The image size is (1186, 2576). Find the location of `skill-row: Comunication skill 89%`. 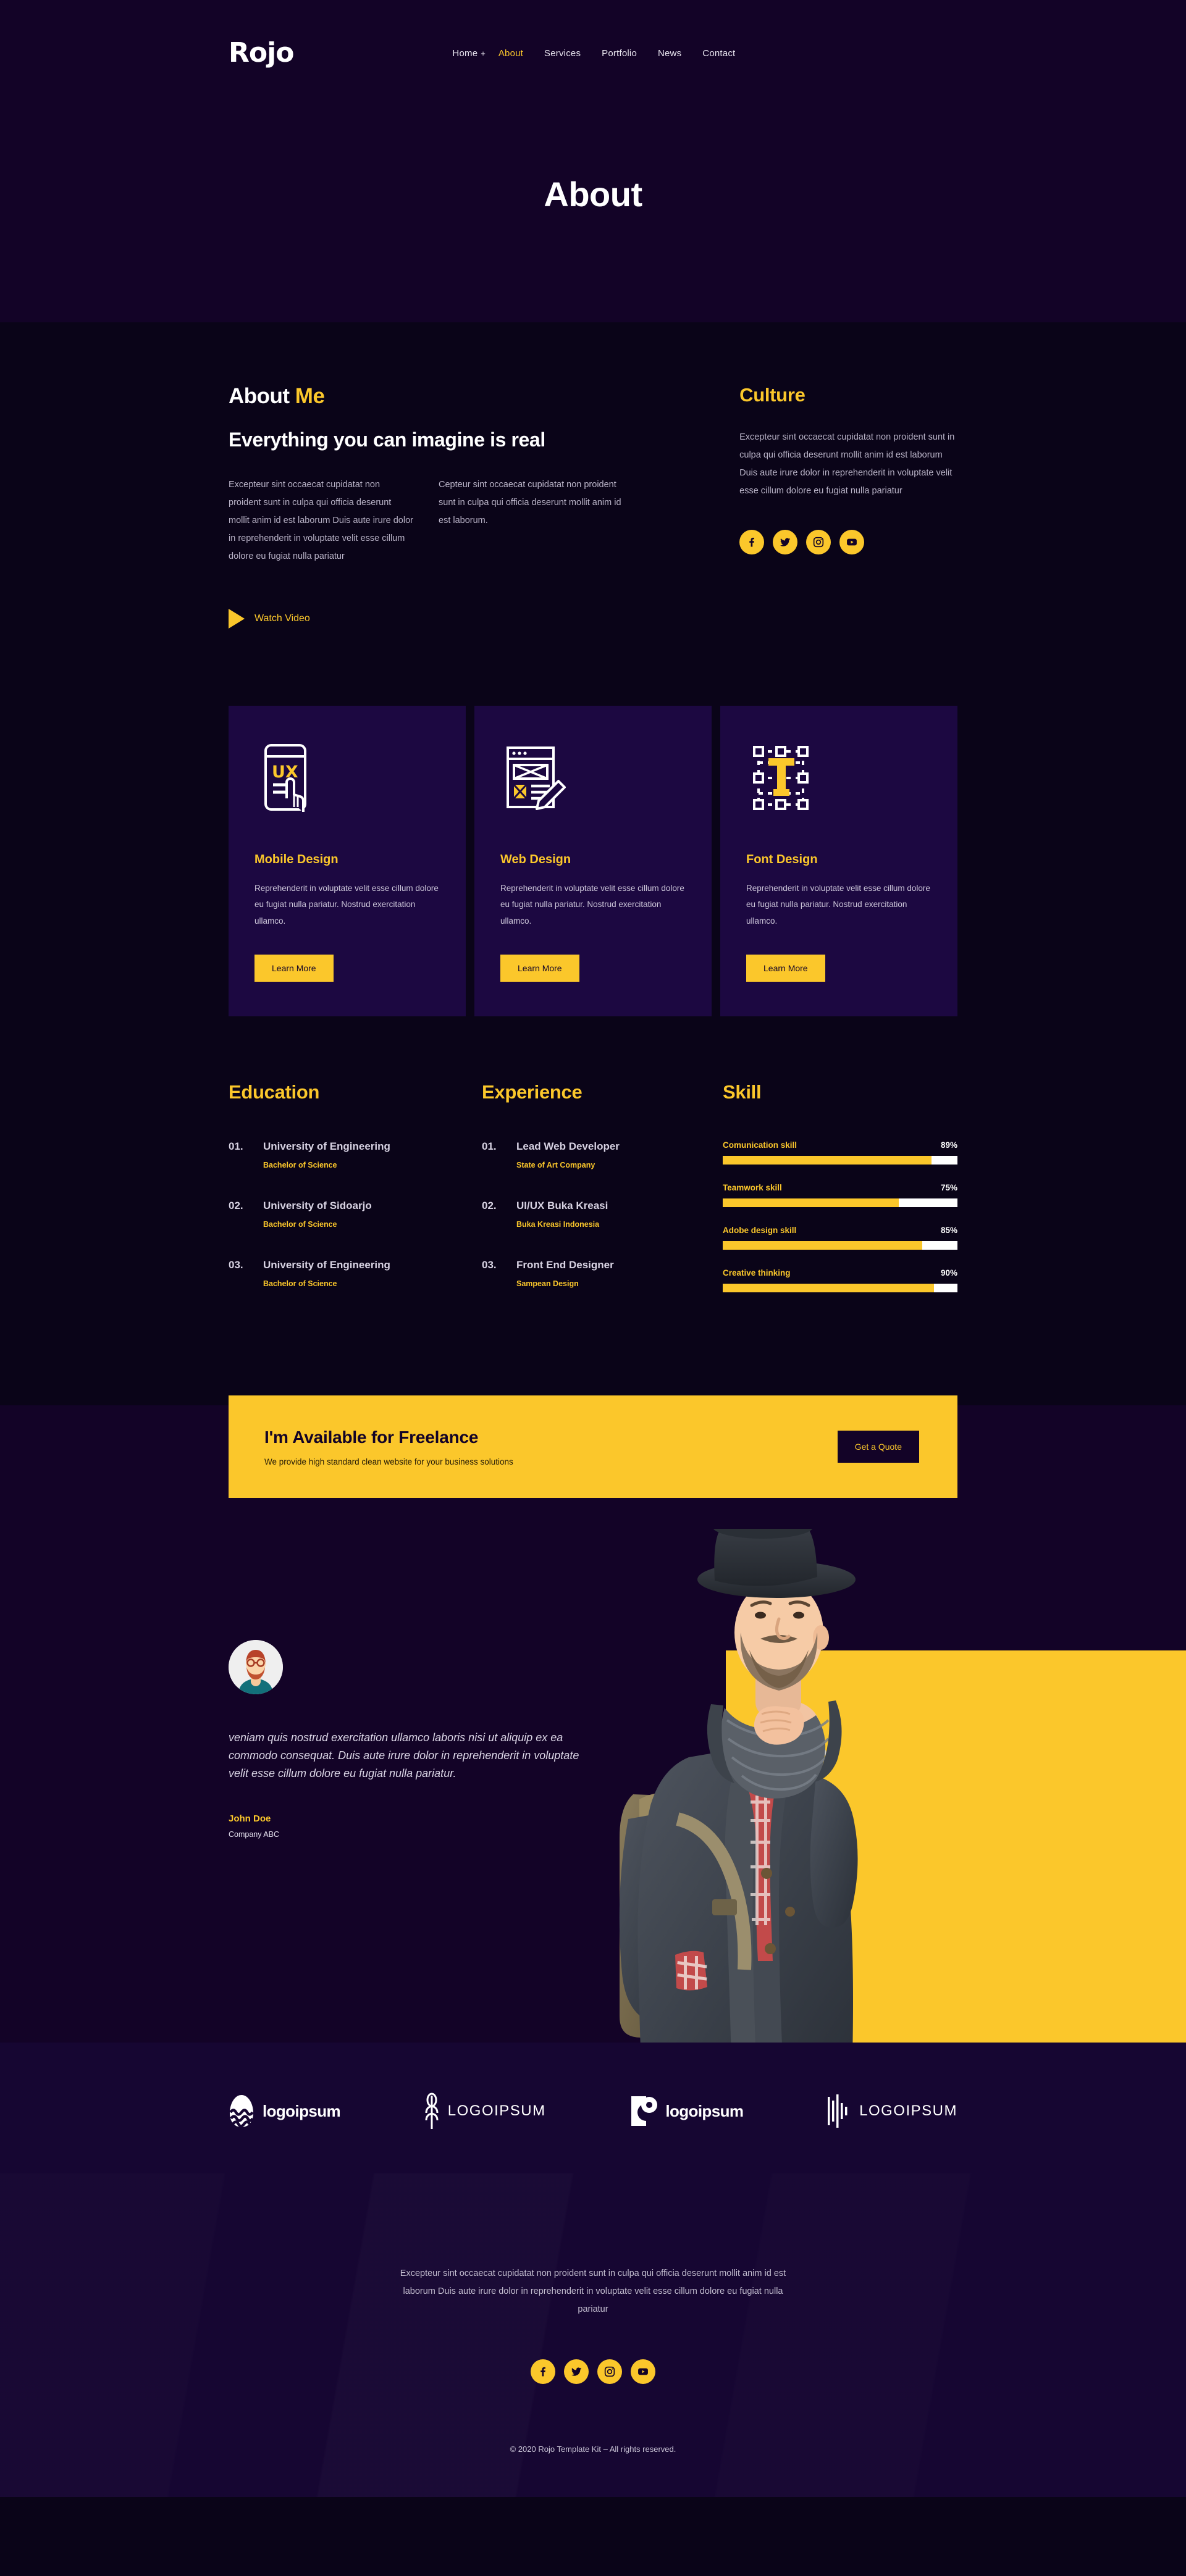

skill-row: Comunication skill 89% is located at coordinates (840, 1152).